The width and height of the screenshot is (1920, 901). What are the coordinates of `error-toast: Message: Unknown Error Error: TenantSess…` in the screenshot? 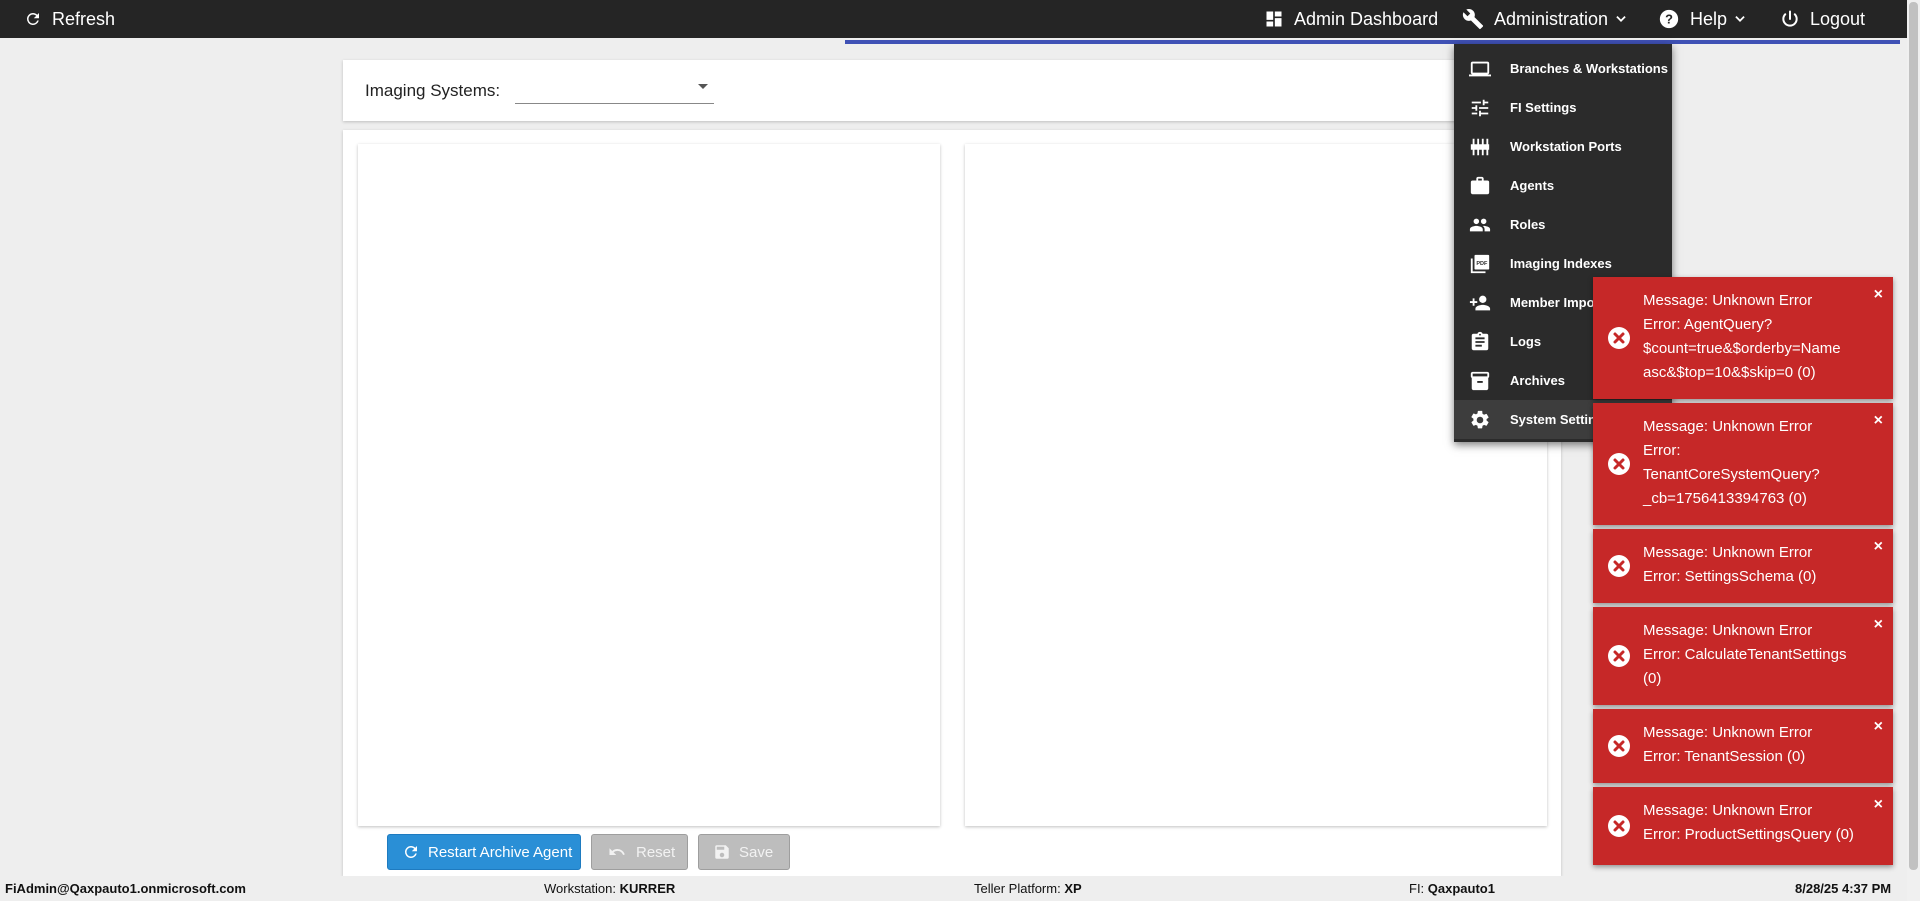 It's located at (1743, 746).